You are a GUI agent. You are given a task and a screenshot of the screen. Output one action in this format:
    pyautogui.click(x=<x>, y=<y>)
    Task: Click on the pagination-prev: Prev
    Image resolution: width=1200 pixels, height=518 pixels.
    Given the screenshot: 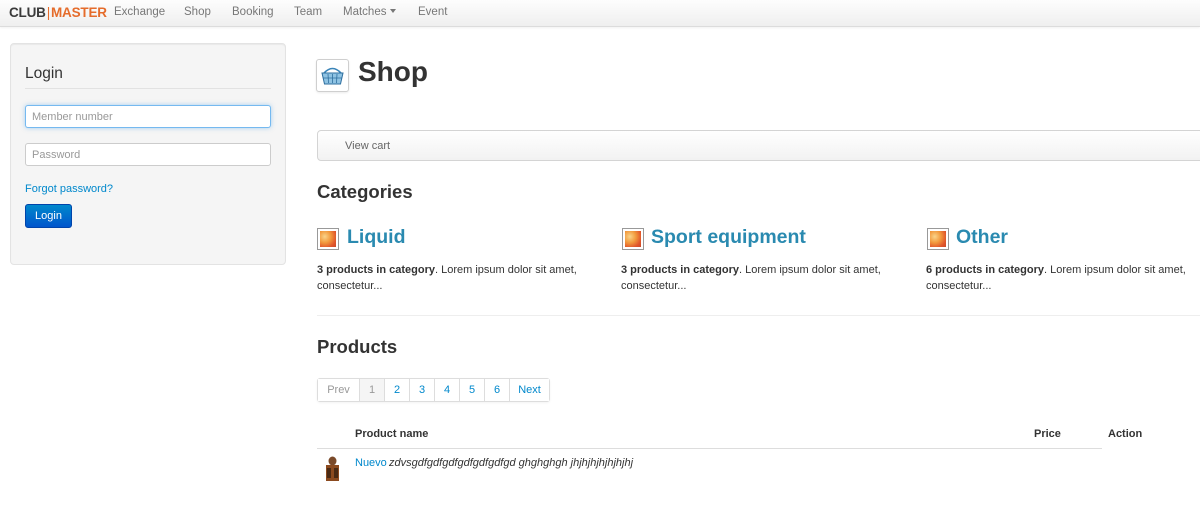 What is the action you would take?
    pyautogui.click(x=338, y=390)
    